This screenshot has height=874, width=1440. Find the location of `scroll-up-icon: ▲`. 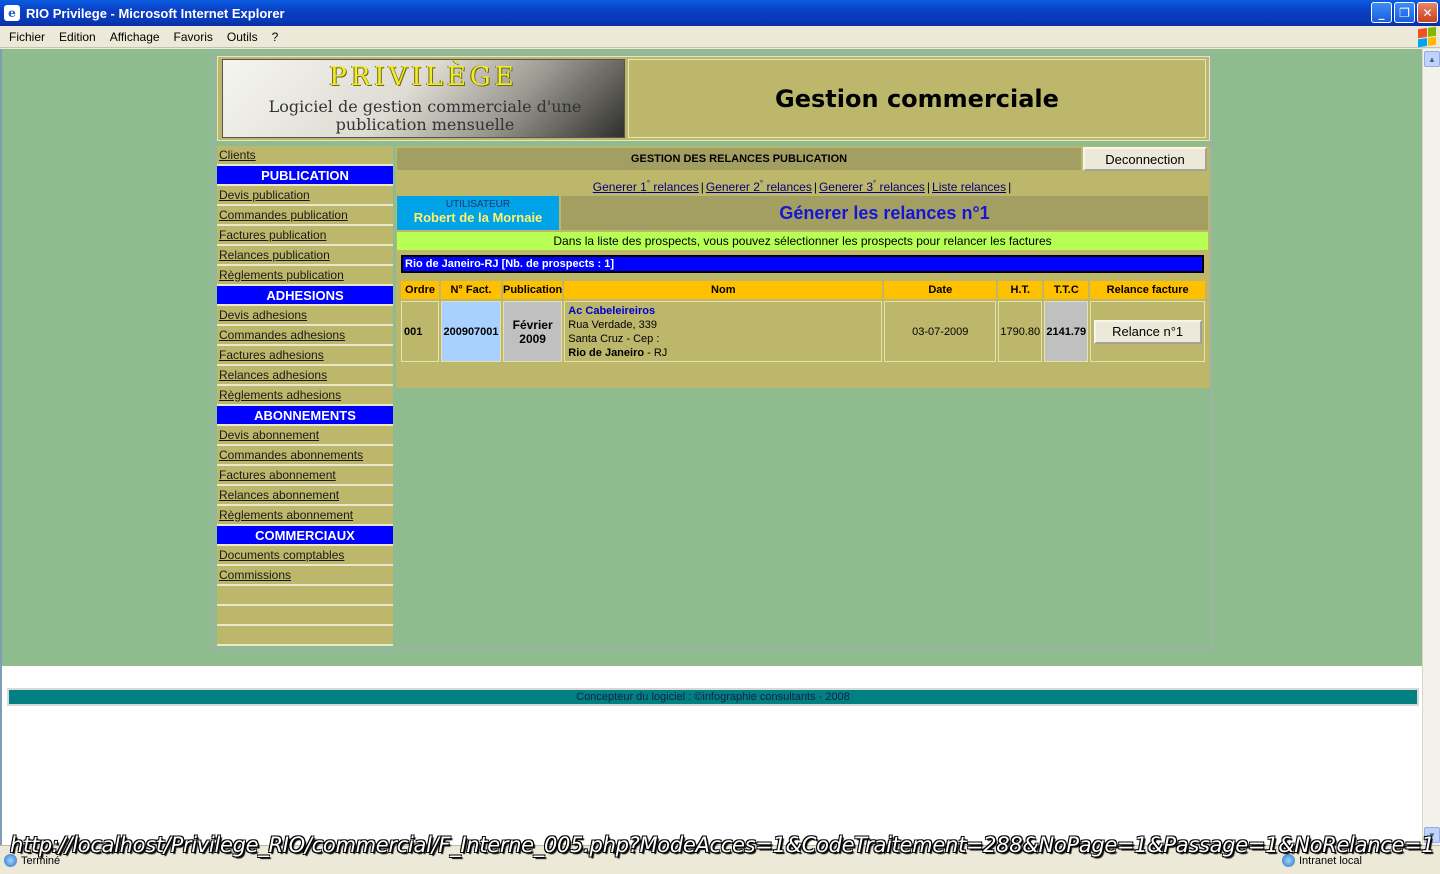

scroll-up-icon: ▲ is located at coordinates (1432, 59).